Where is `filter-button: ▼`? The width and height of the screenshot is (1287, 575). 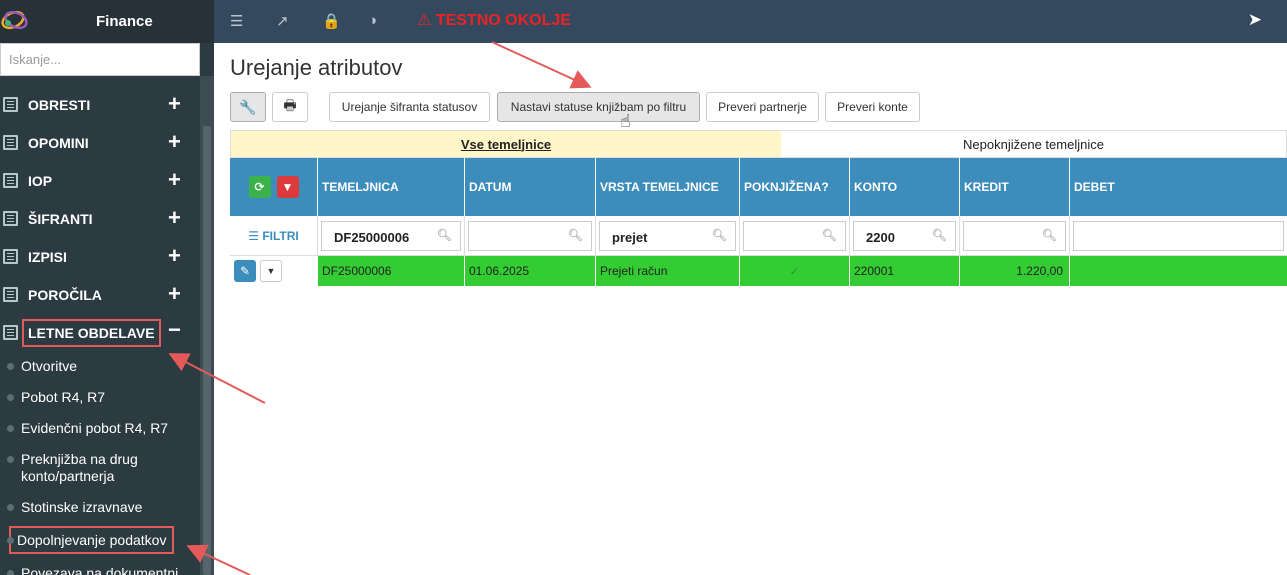
filter-button: ▼ is located at coordinates (287, 187).